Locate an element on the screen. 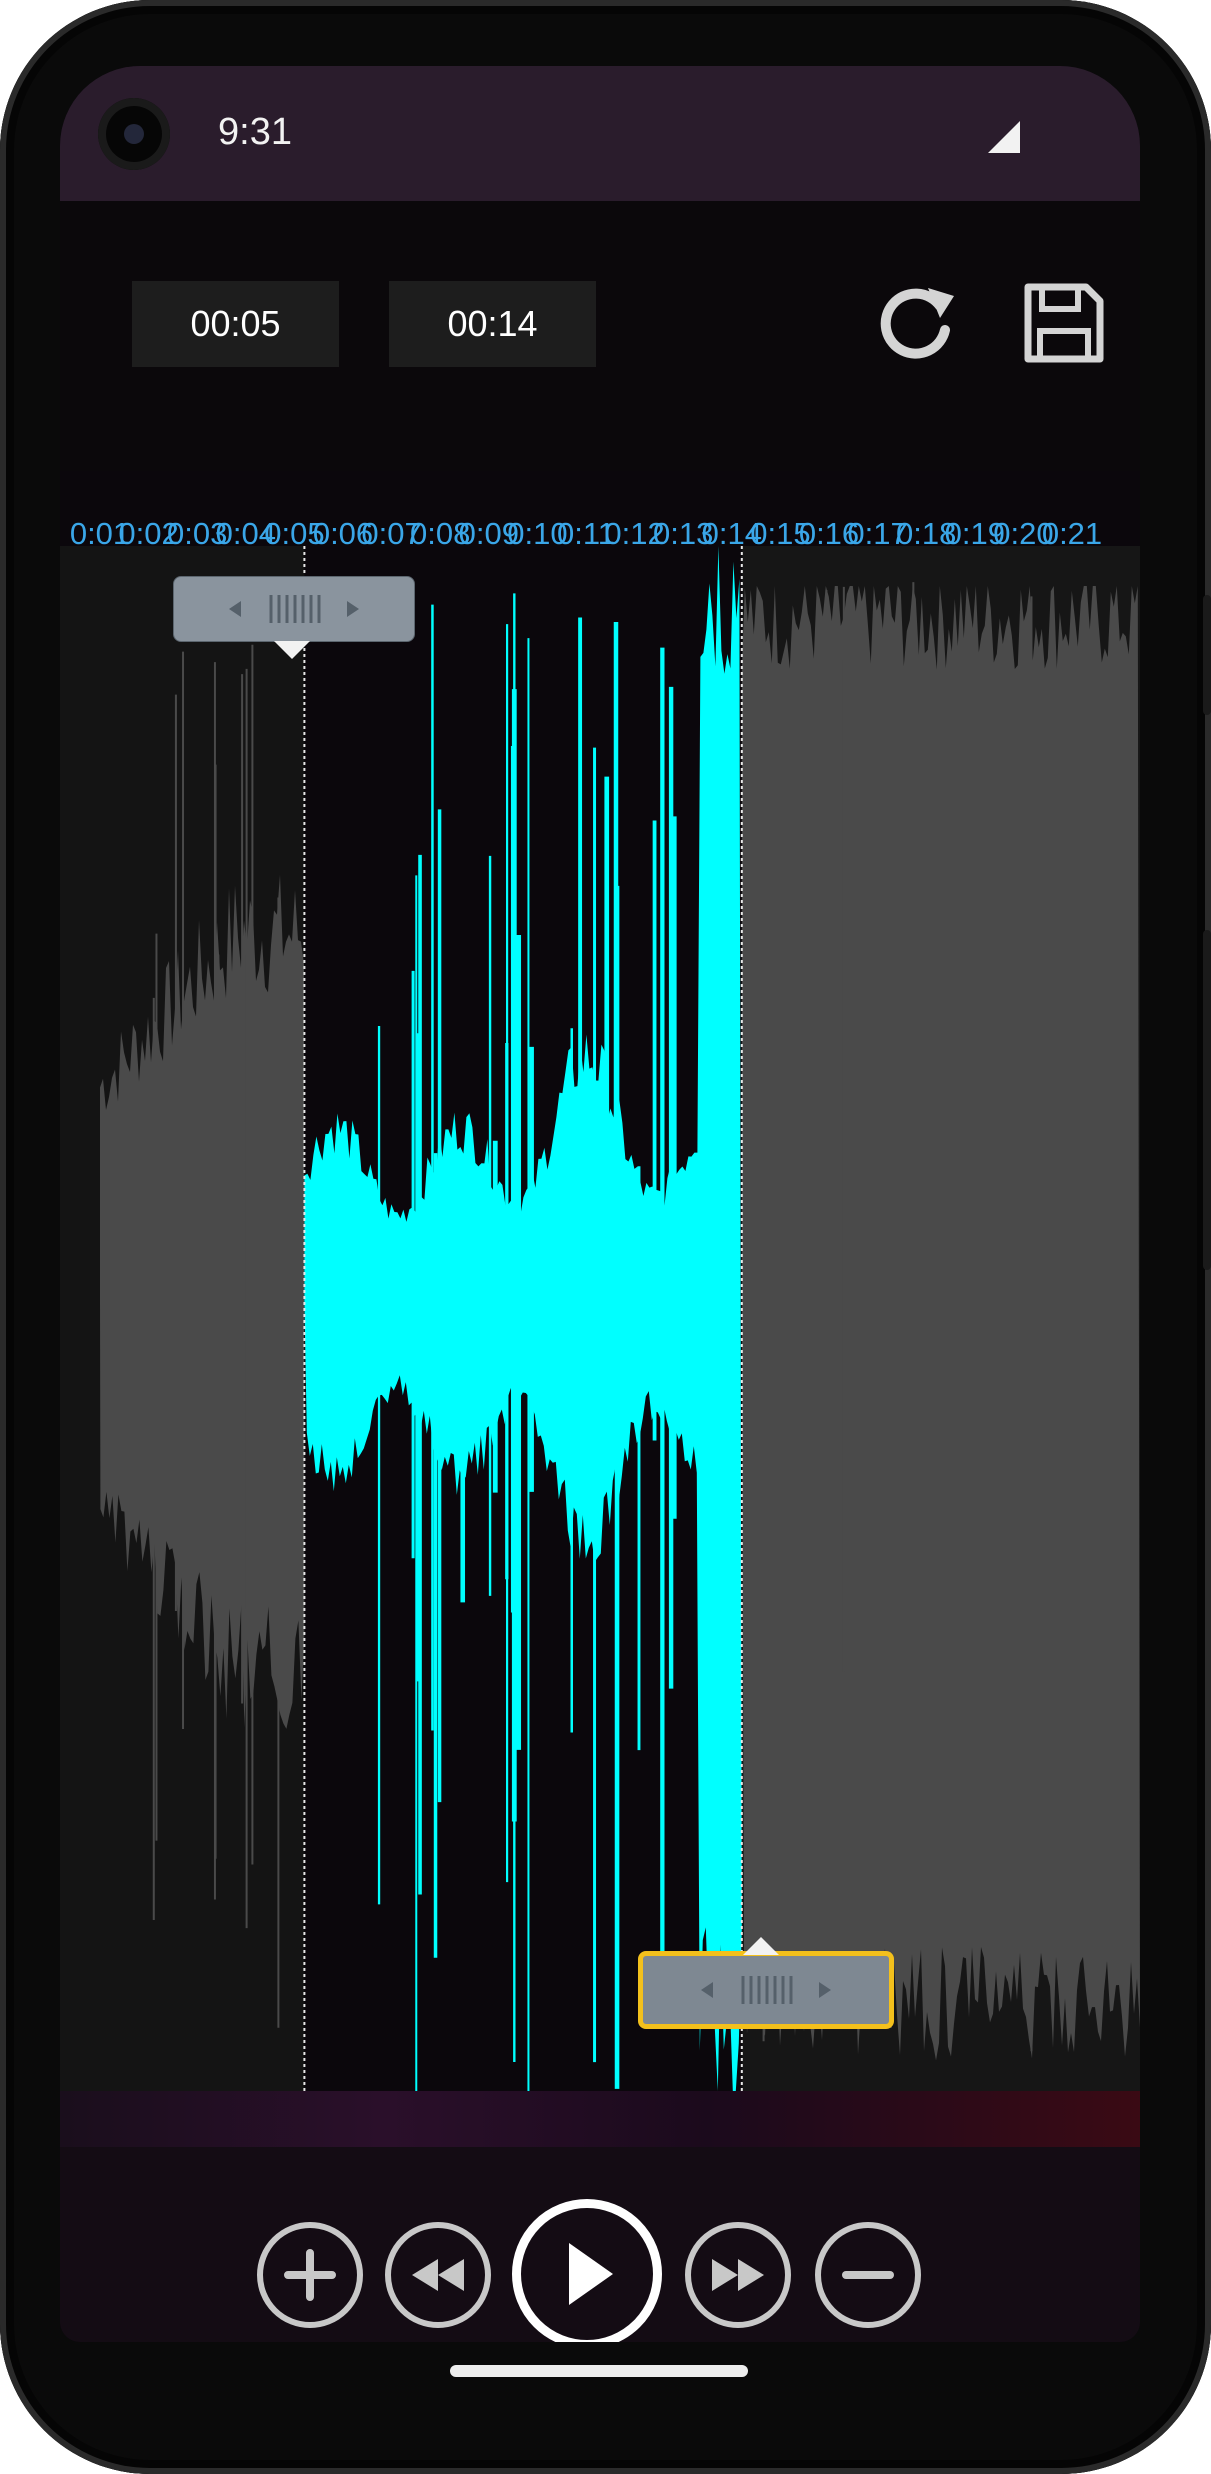  end-marker-pointer is located at coordinates (761, 1946).